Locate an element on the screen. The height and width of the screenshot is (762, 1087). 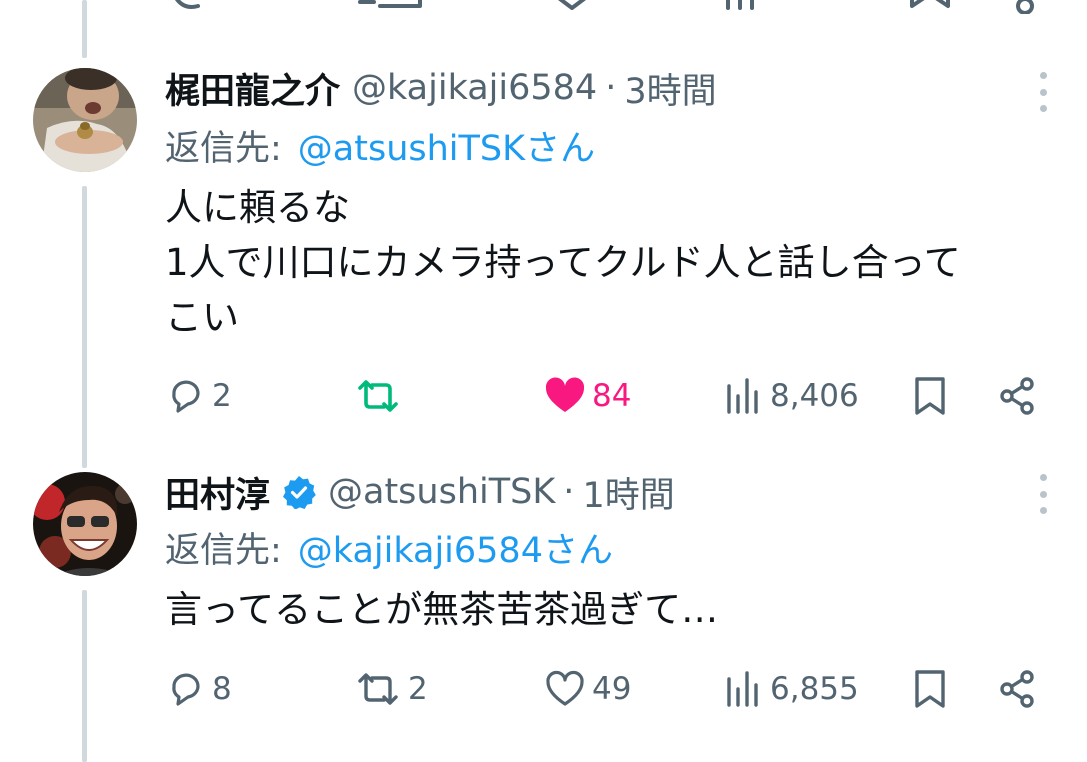
views-count: 6,855 is located at coordinates (814, 689).